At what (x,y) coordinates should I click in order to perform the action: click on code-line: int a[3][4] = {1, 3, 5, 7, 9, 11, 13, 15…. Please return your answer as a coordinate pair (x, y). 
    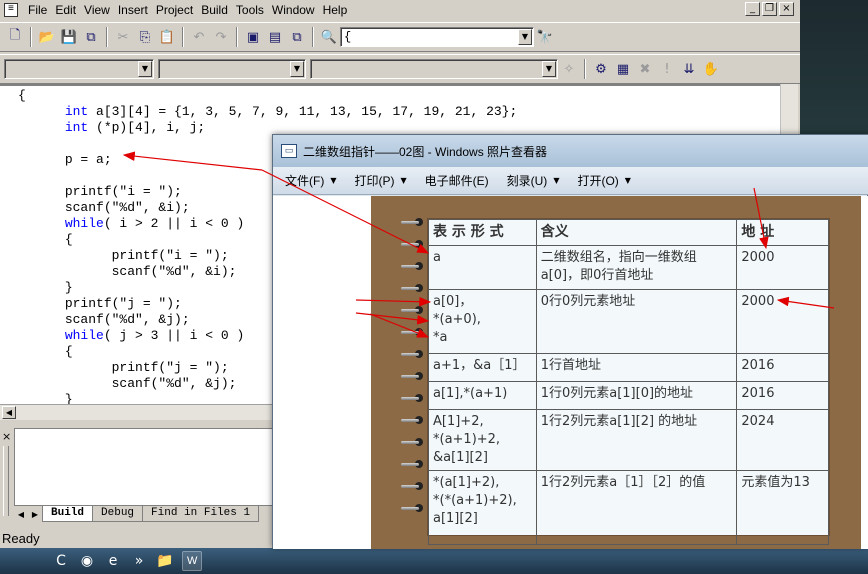
    Looking at the image, I should click on (267, 112).